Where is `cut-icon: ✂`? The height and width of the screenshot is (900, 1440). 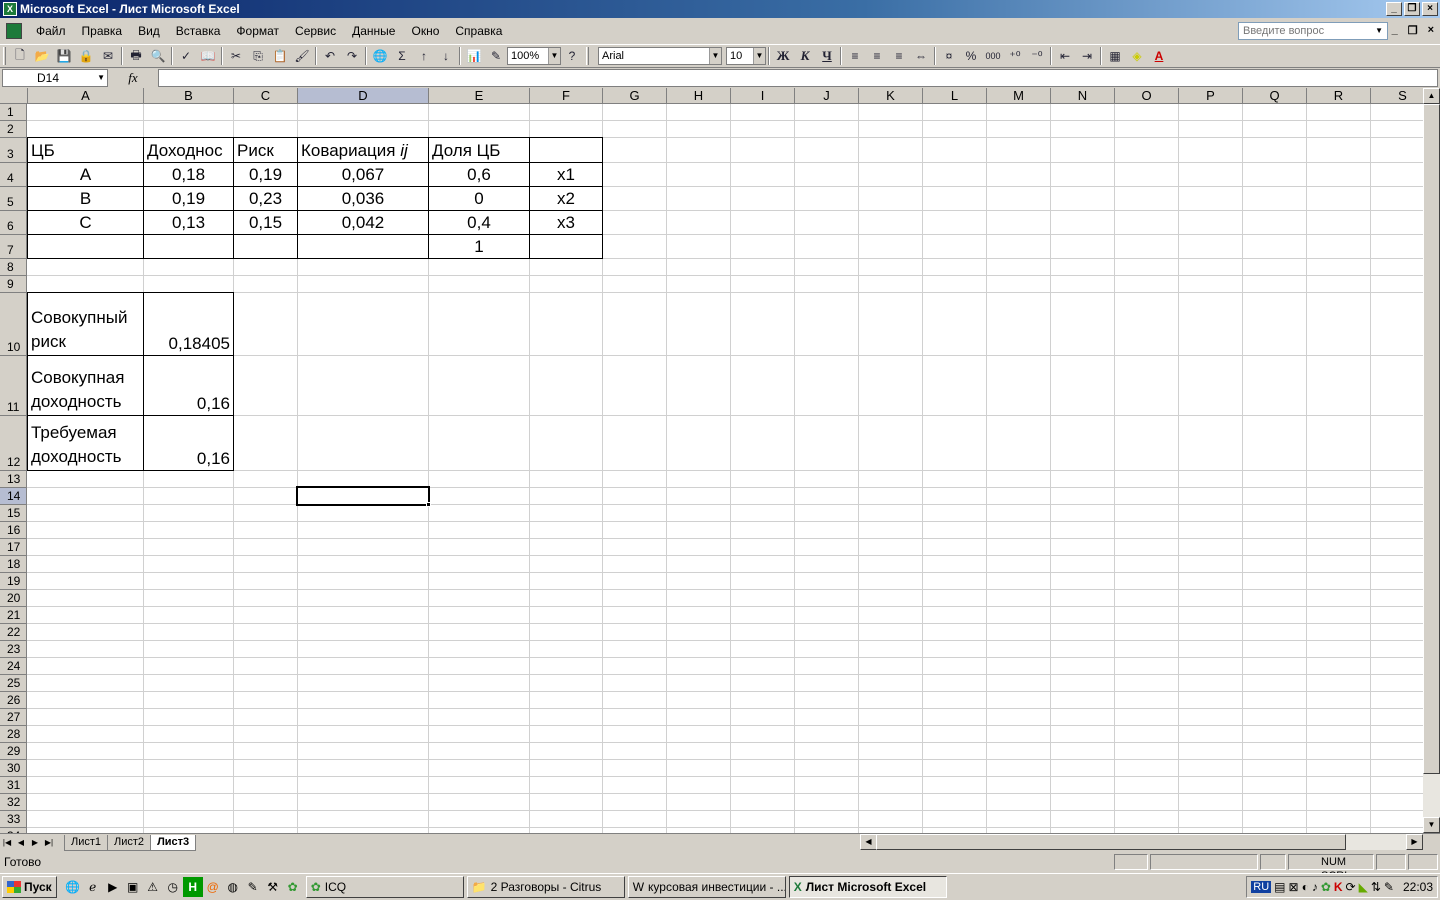
cut-icon: ✂ is located at coordinates (236, 56).